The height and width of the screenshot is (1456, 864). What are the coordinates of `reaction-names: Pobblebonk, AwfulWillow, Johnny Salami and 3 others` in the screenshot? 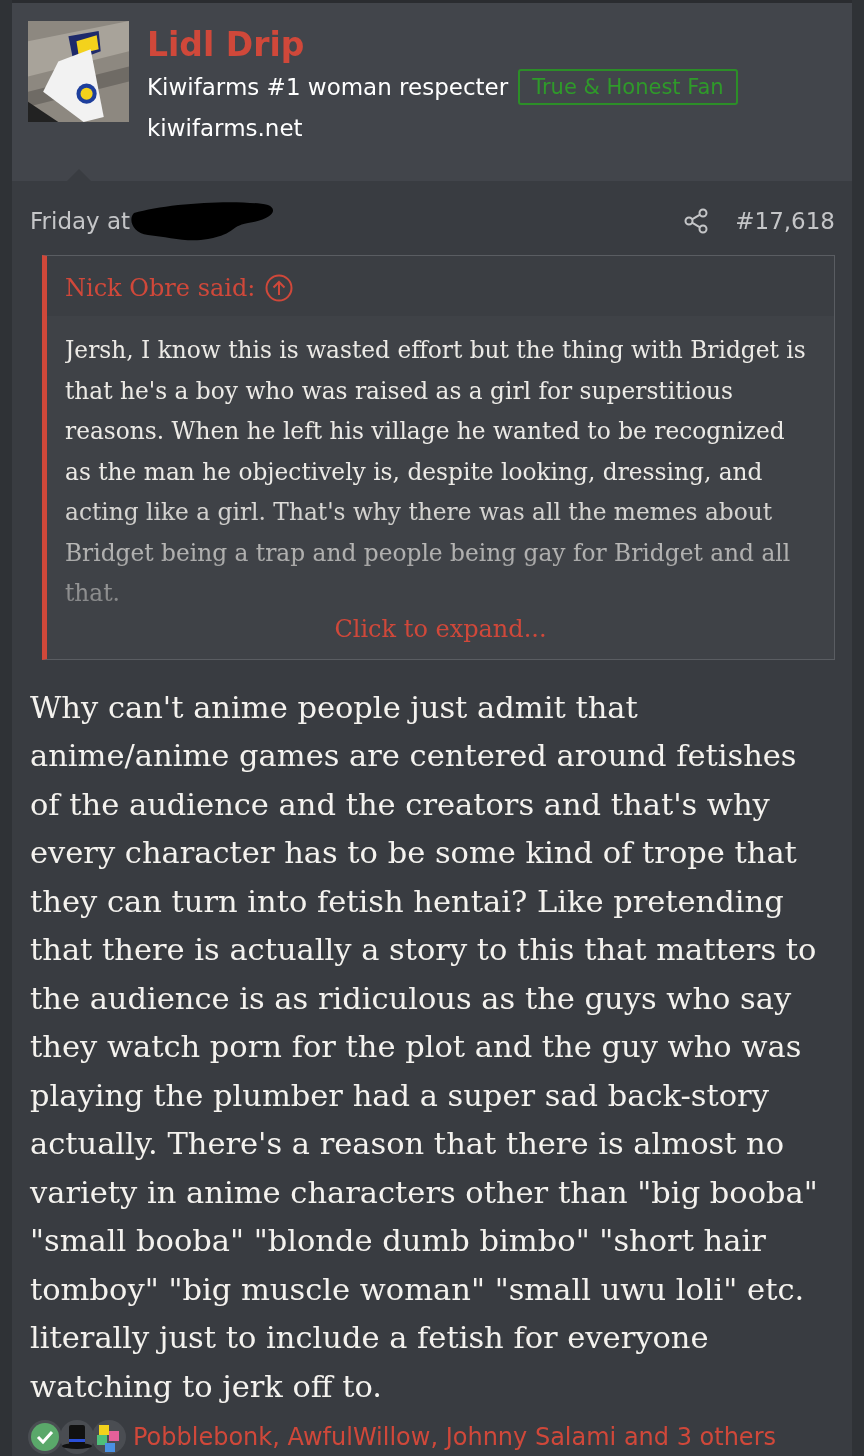 It's located at (454, 1437).